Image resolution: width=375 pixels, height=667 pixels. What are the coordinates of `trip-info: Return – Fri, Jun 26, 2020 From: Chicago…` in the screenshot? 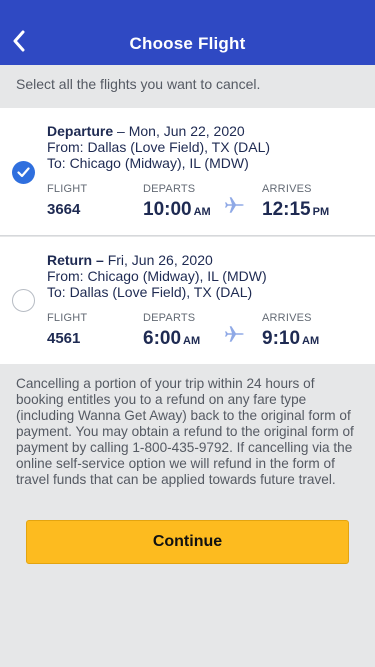 It's located at (157, 276).